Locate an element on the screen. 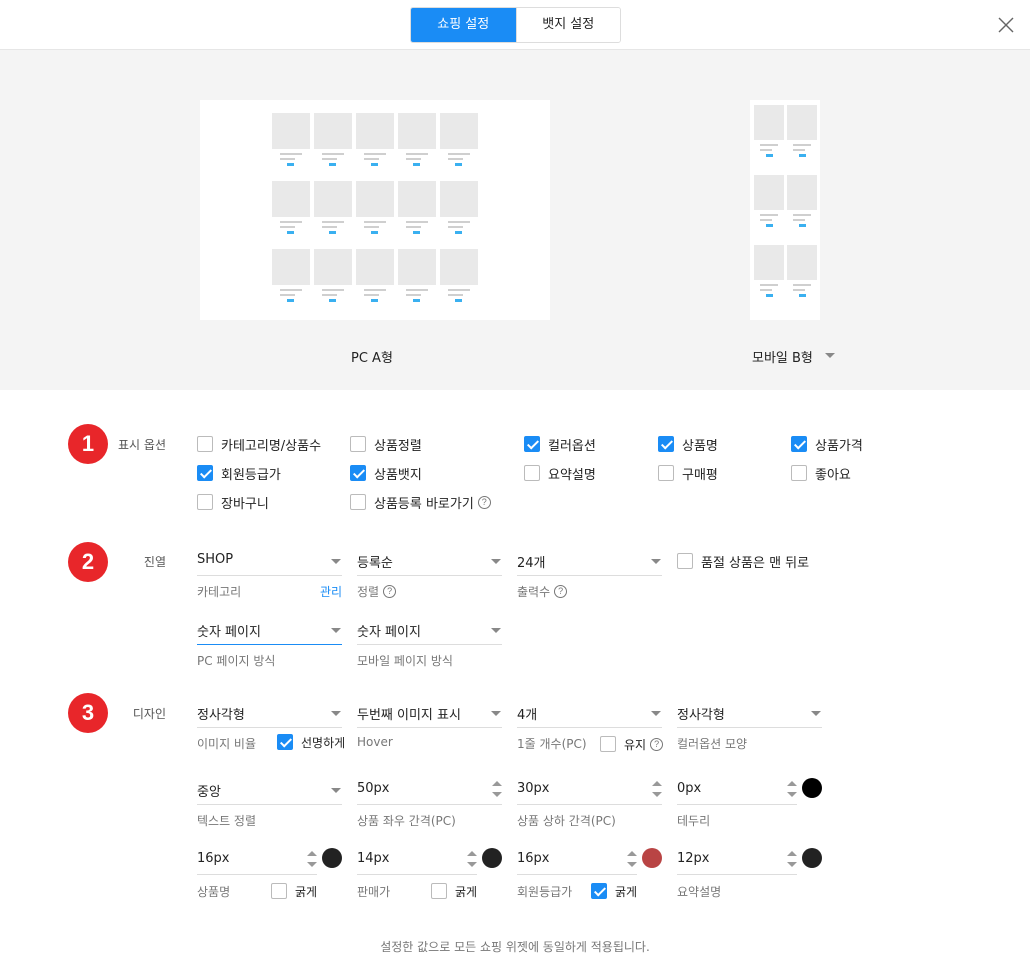 The image size is (1030, 980). price-color-swatch is located at coordinates (492, 858).